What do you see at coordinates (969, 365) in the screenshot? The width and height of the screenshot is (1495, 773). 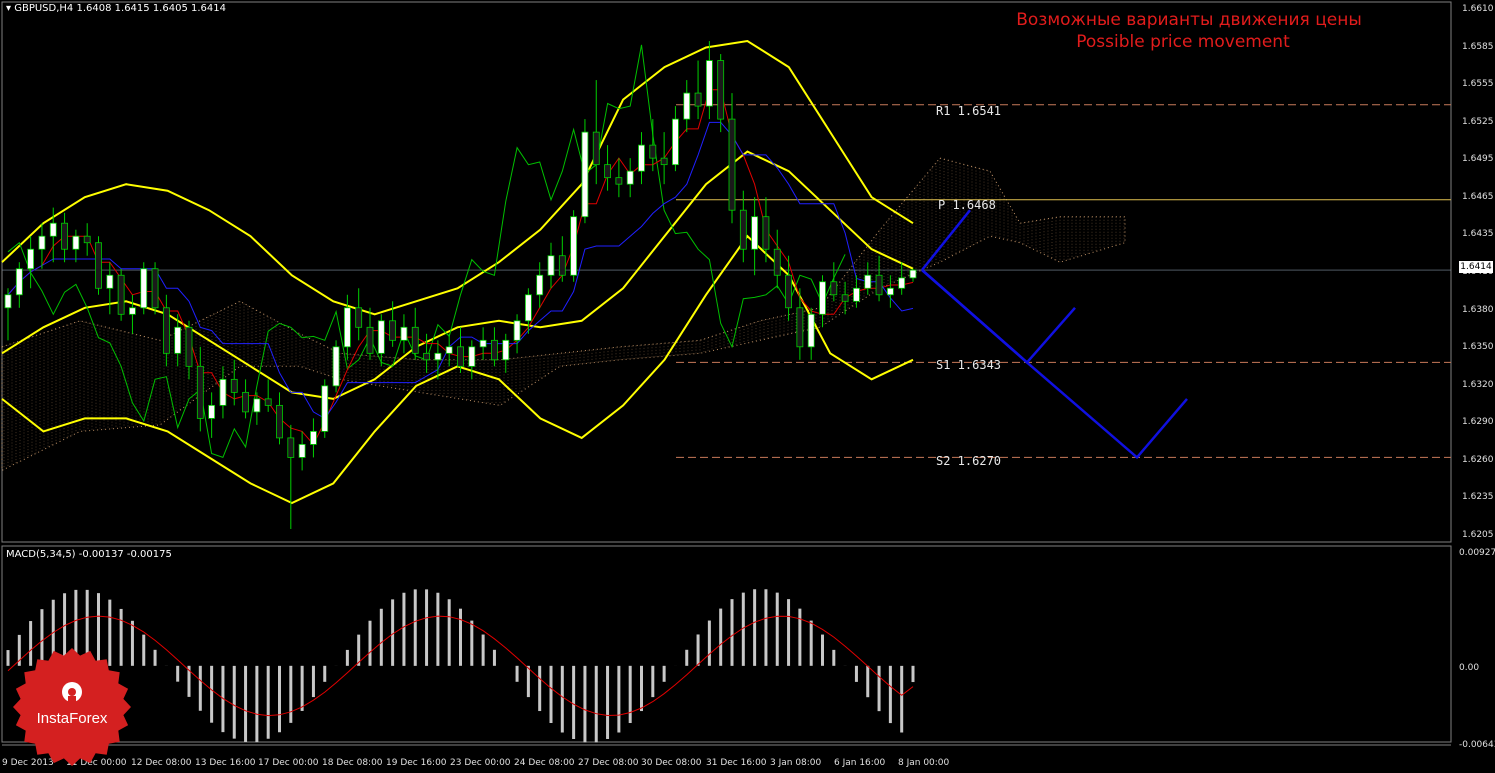 I see `level-s1-label: S1 1.6343` at bounding box center [969, 365].